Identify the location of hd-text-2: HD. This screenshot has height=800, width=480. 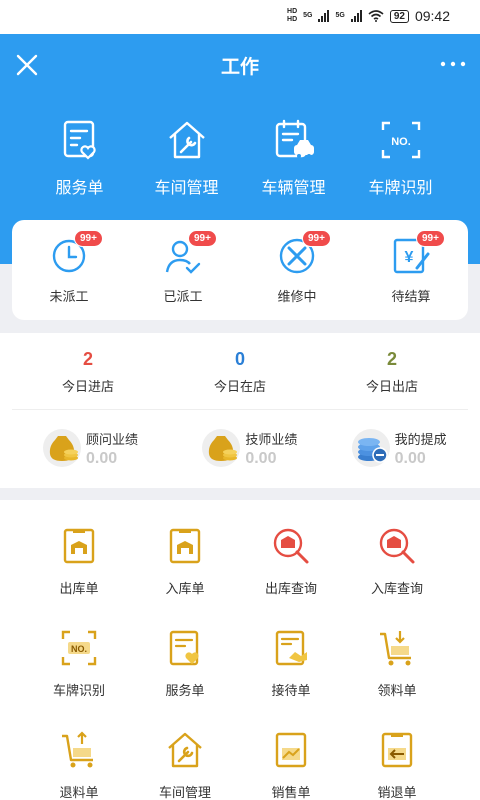
(292, 19).